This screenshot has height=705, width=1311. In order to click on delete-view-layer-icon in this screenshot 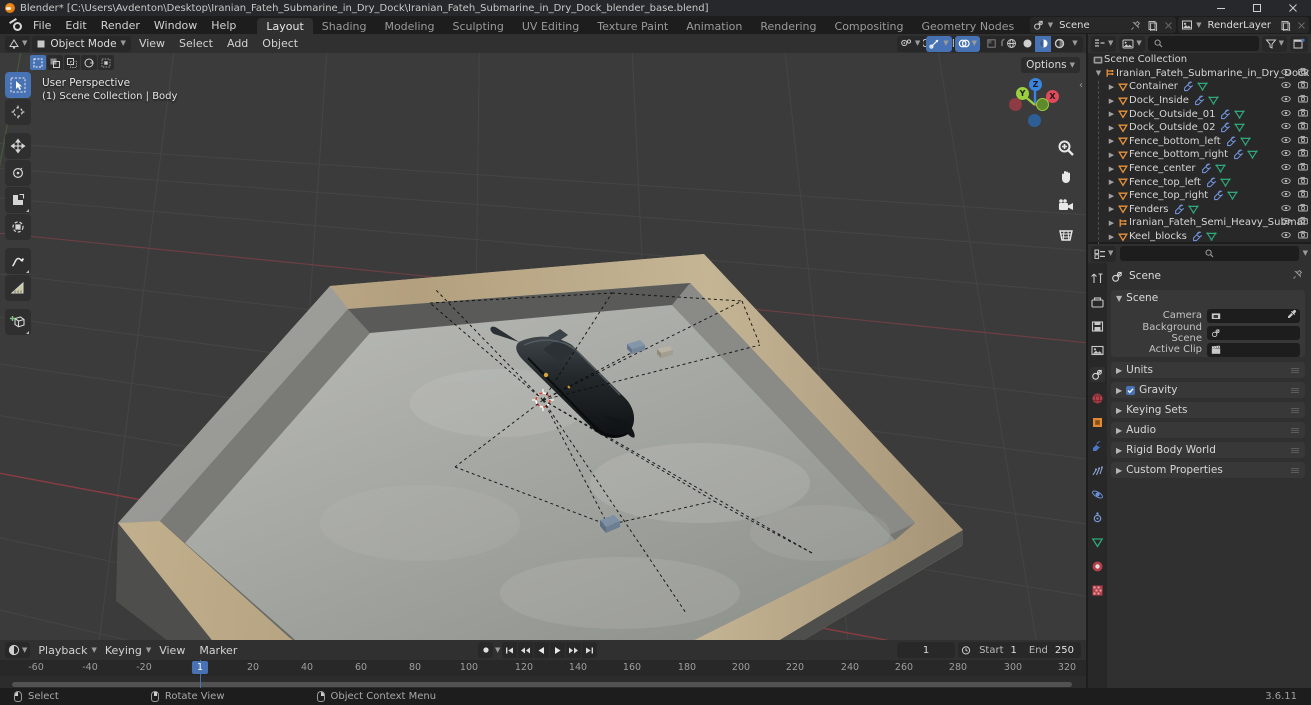, I will do `click(1301, 25)`.